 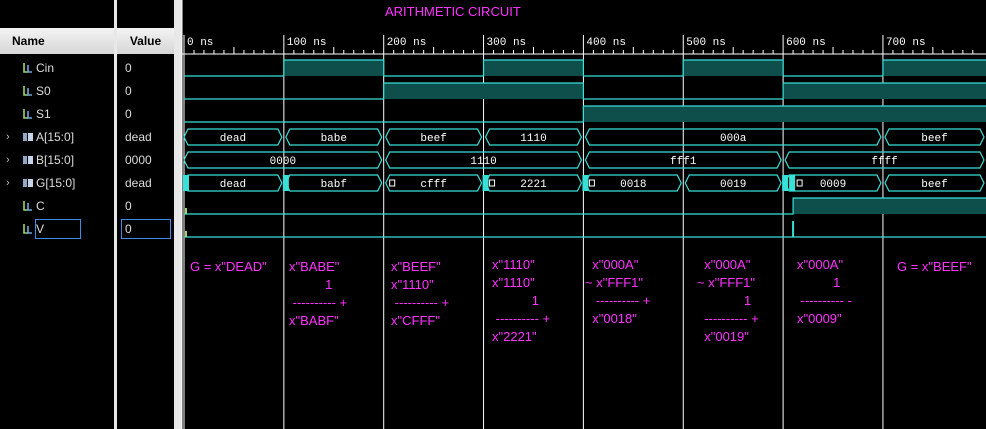 What do you see at coordinates (884, 162) in the screenshot?
I see `bus-value: ffff` at bounding box center [884, 162].